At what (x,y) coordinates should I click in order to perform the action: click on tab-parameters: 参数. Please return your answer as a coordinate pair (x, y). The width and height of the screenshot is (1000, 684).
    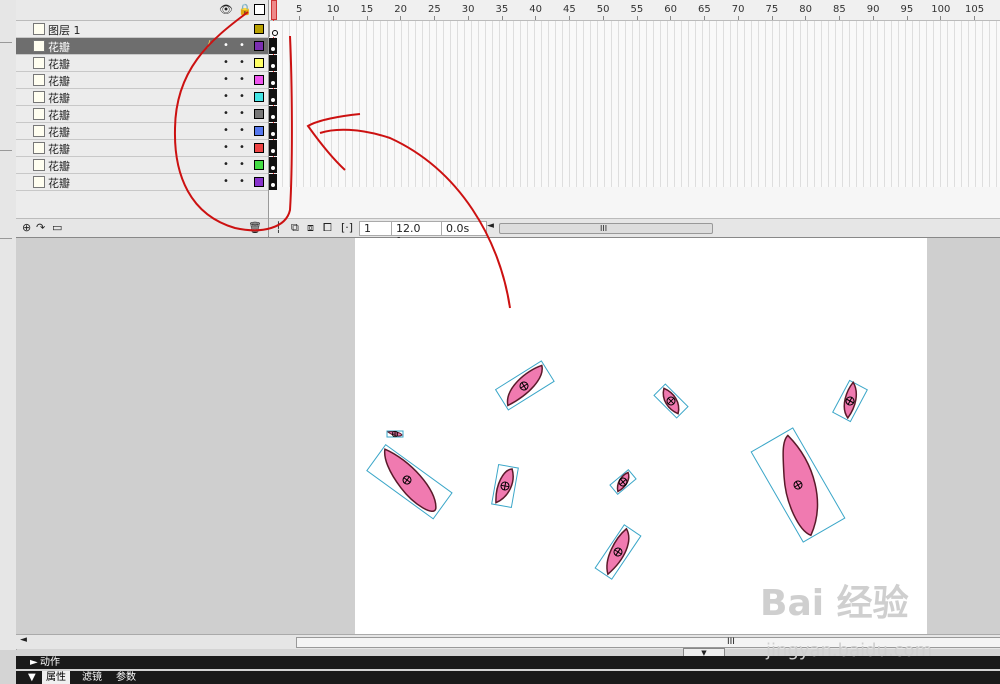
    Looking at the image, I should click on (126, 677).